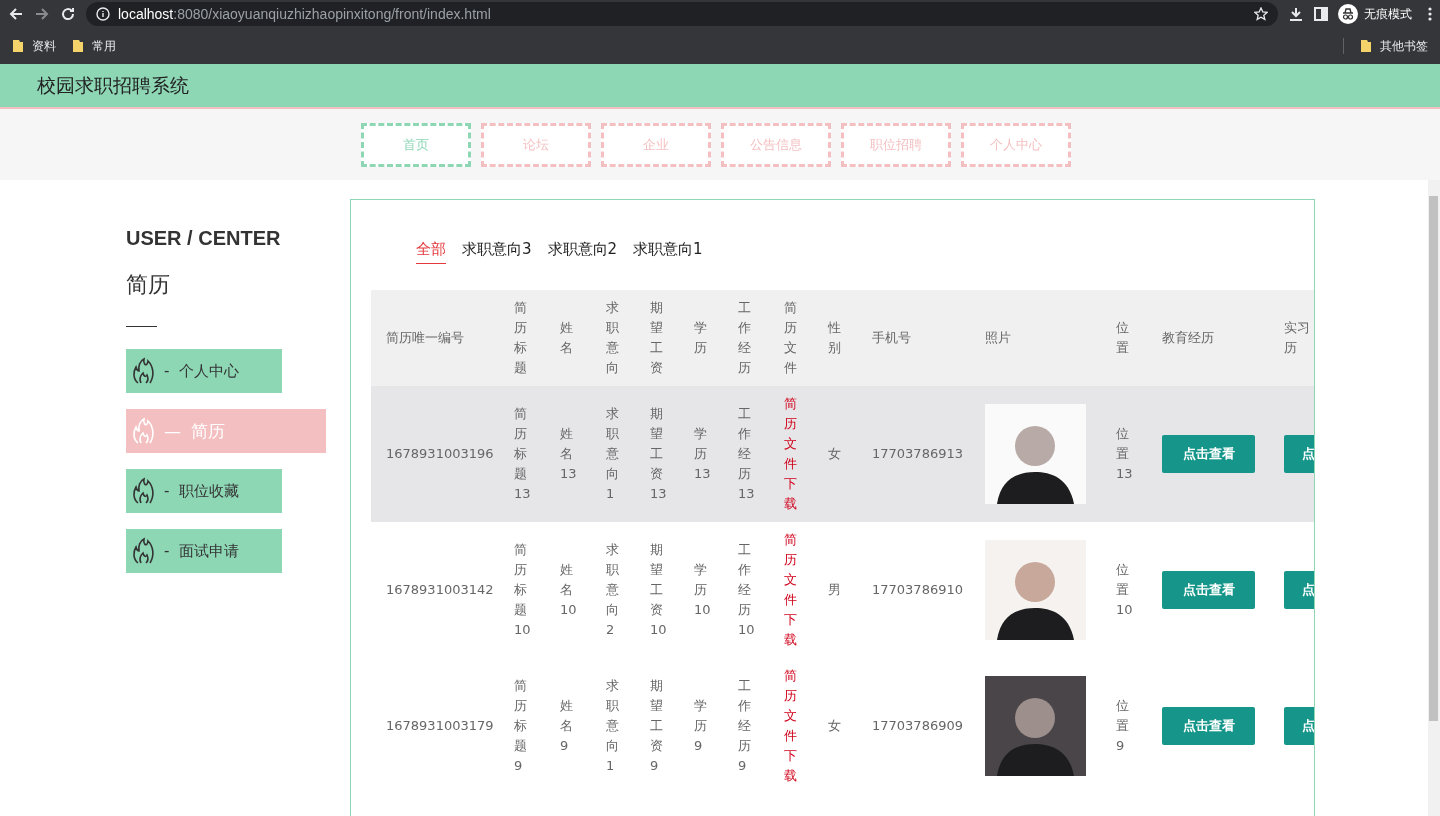 Image resolution: width=1440 pixels, height=816 pixels. What do you see at coordinates (1123, 726) in the screenshot?
I see `table-cell-text: 位置9` at bounding box center [1123, 726].